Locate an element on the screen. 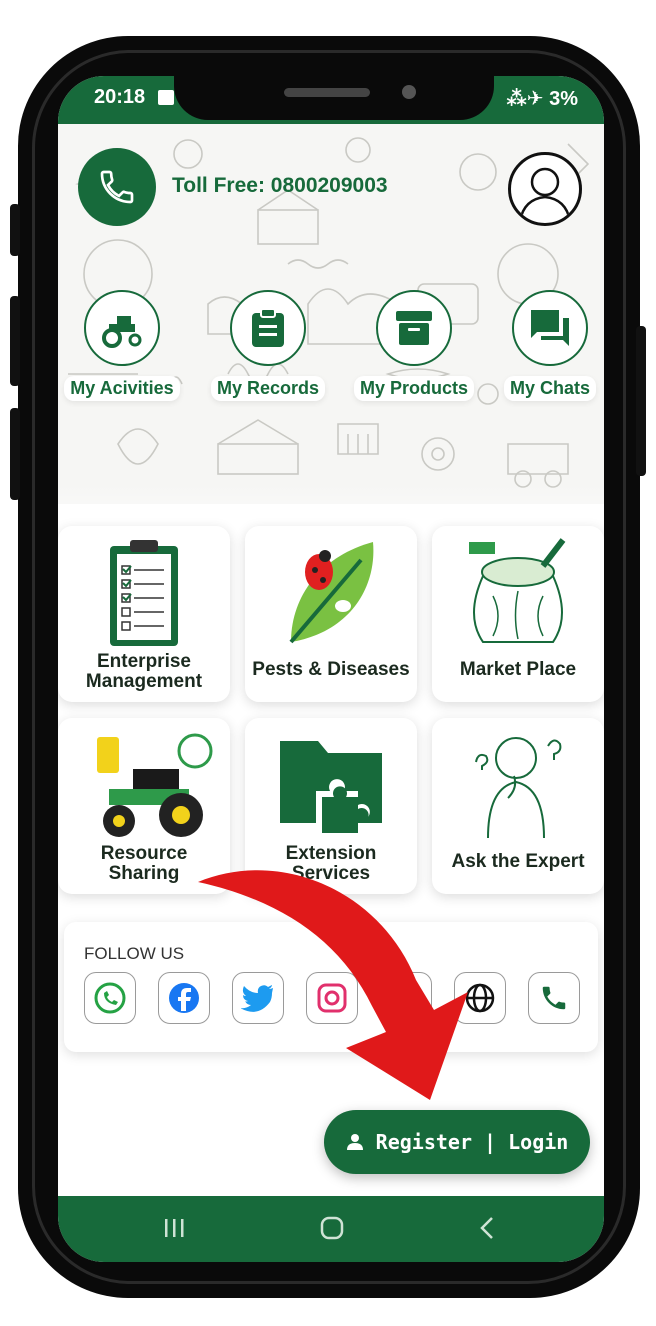  quick-my-activities: My Acivities is located at coordinates (122, 345).